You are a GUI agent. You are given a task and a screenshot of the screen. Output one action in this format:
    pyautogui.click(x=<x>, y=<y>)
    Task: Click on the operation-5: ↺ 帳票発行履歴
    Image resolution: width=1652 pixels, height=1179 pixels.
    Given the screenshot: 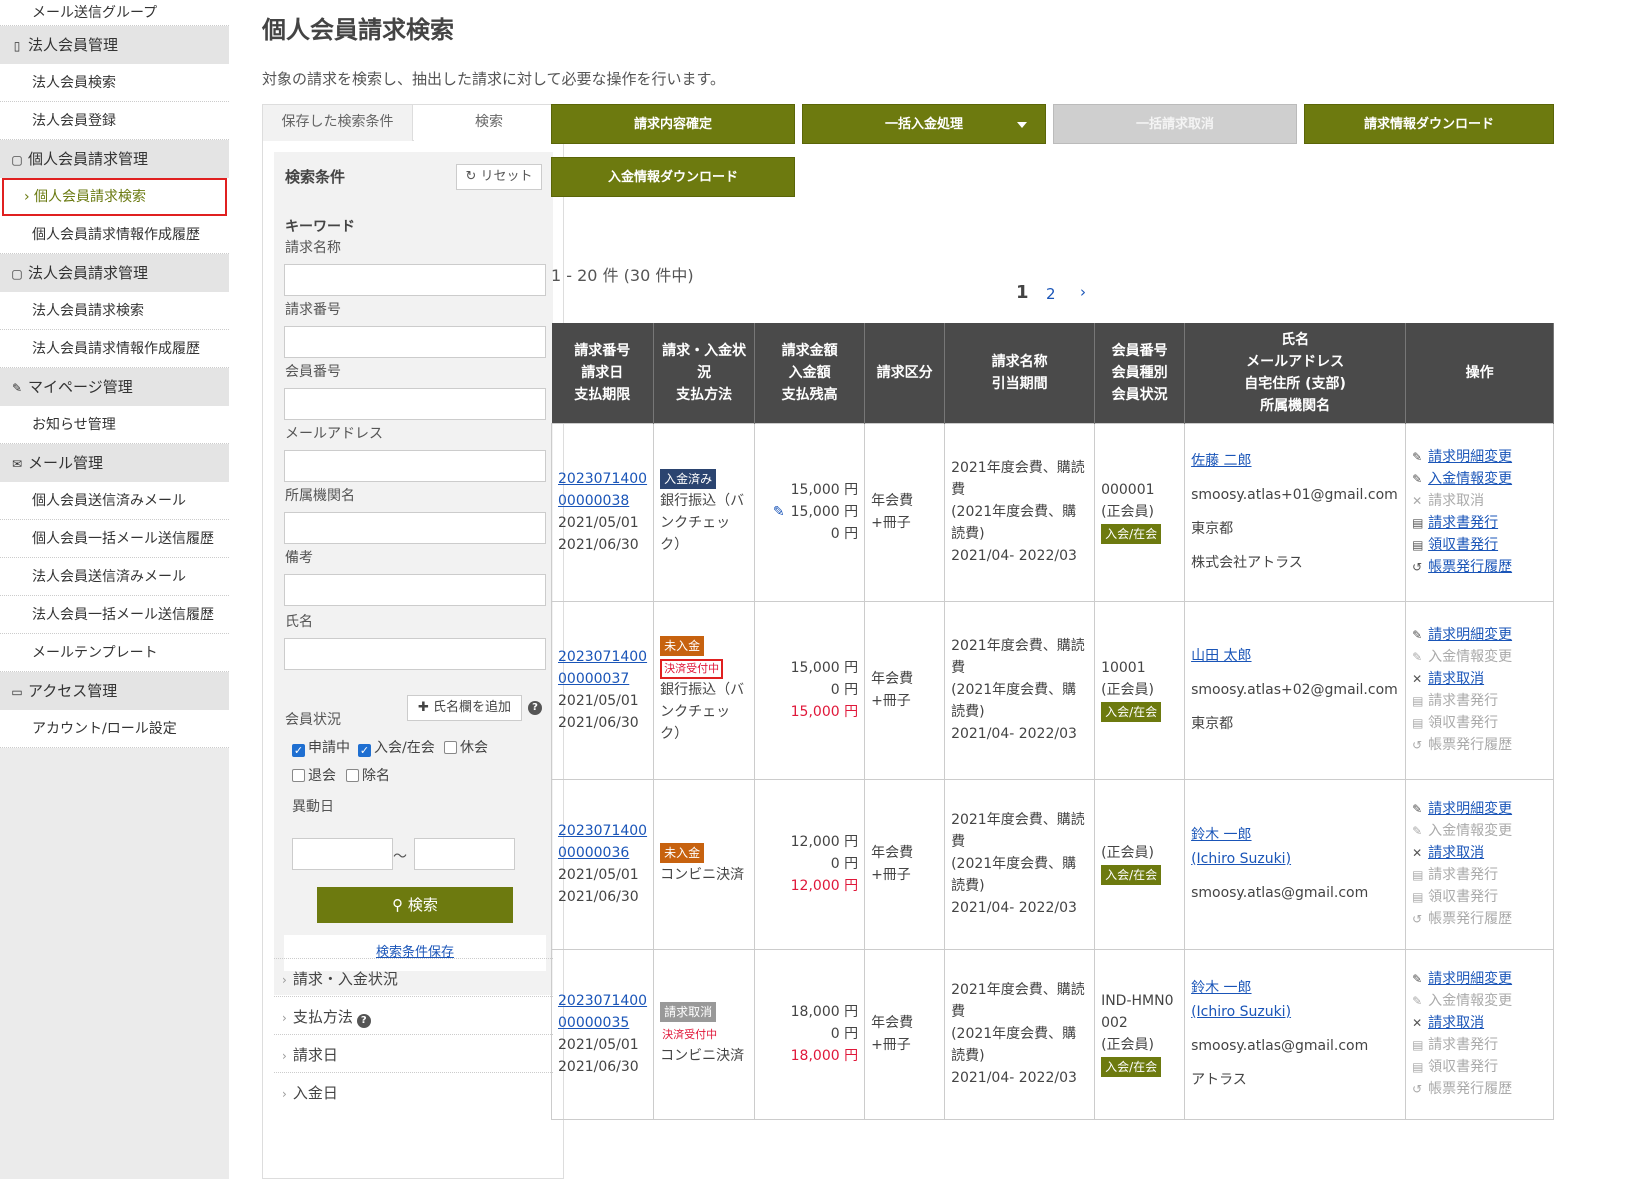 What is the action you would take?
    pyautogui.click(x=1479, y=567)
    